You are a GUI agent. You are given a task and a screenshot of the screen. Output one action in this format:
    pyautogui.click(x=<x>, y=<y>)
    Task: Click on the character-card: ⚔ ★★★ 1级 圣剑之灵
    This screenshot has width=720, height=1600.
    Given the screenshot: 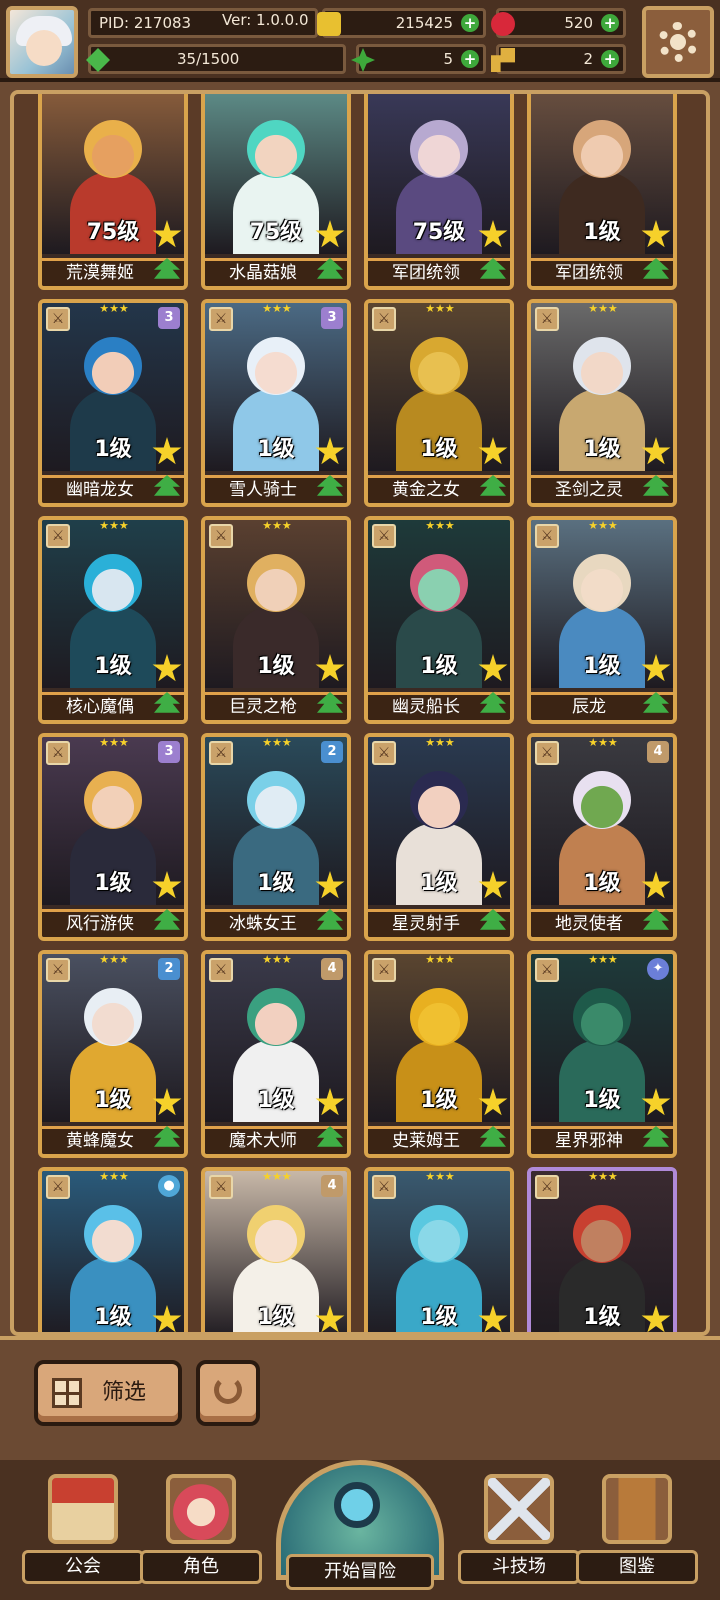 What is the action you would take?
    pyautogui.click(x=602, y=403)
    